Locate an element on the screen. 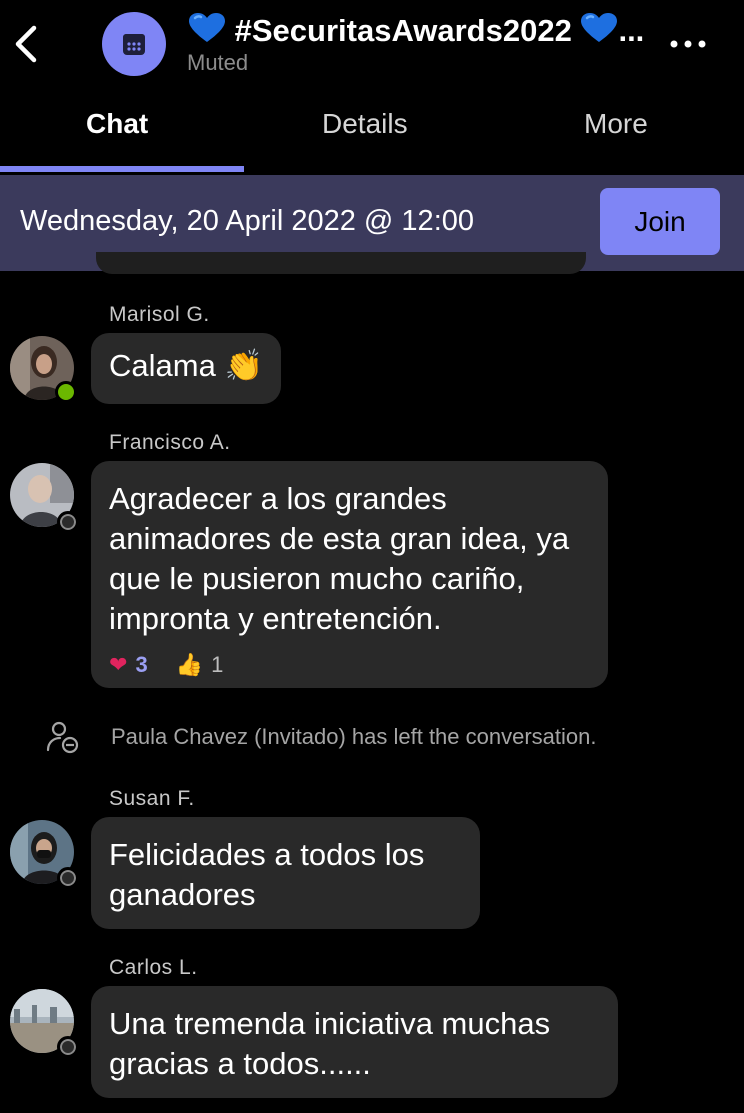  thumbs-up-reaction-count: 1 is located at coordinates (217, 664).